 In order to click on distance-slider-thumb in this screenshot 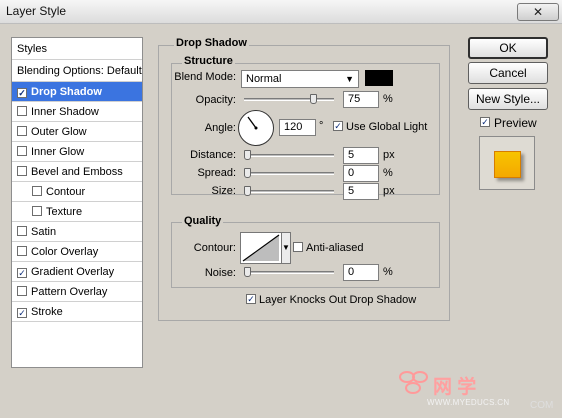, I will do `click(247, 155)`.